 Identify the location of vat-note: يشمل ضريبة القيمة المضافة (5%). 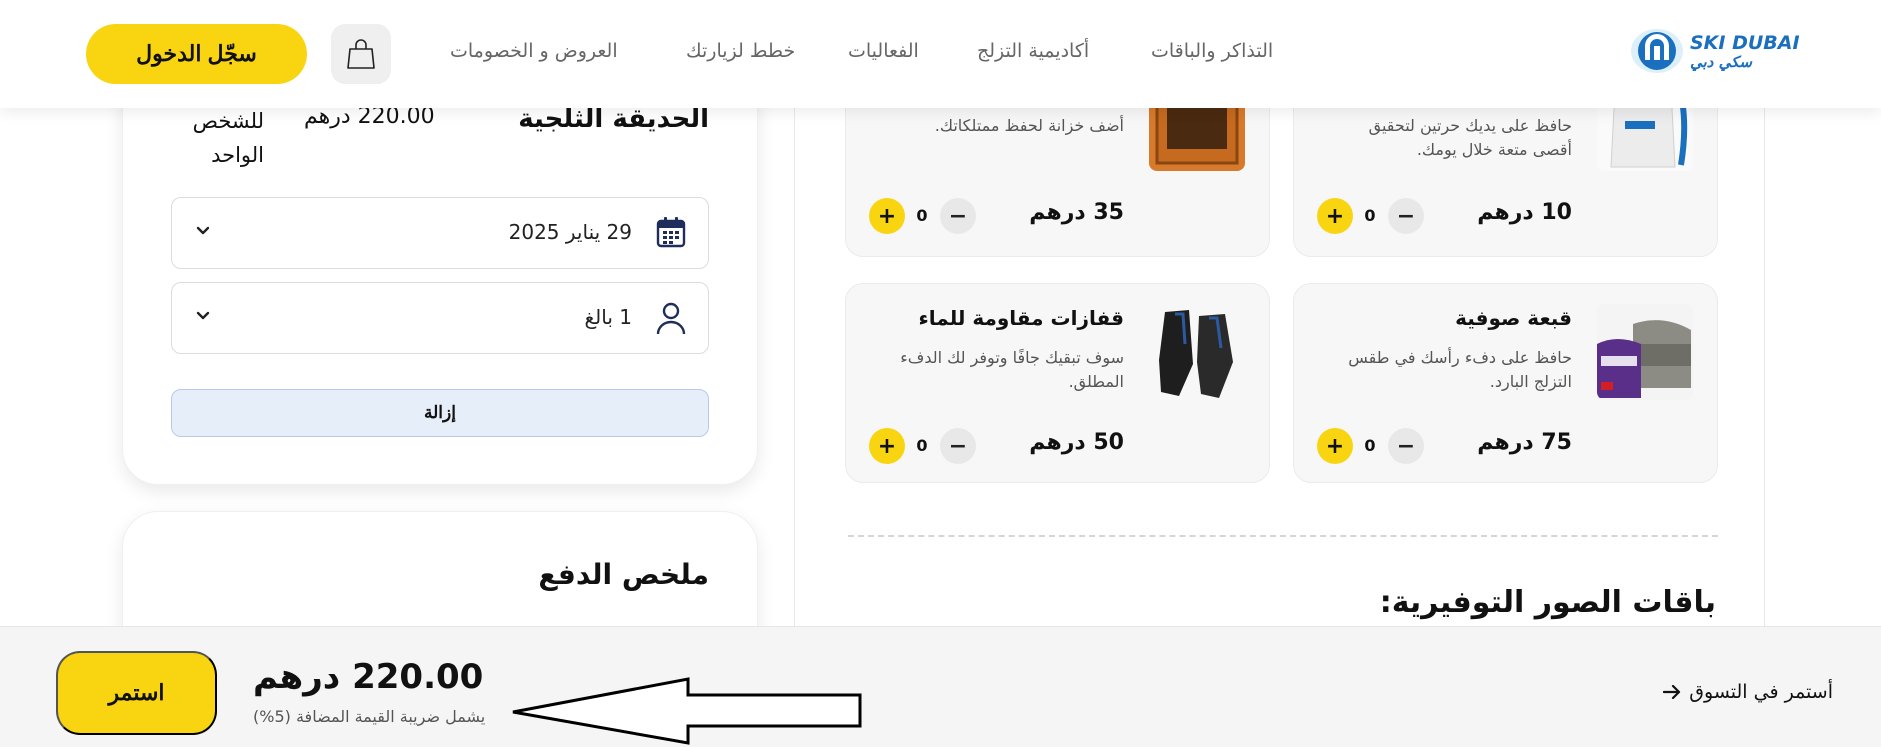
(369, 716).